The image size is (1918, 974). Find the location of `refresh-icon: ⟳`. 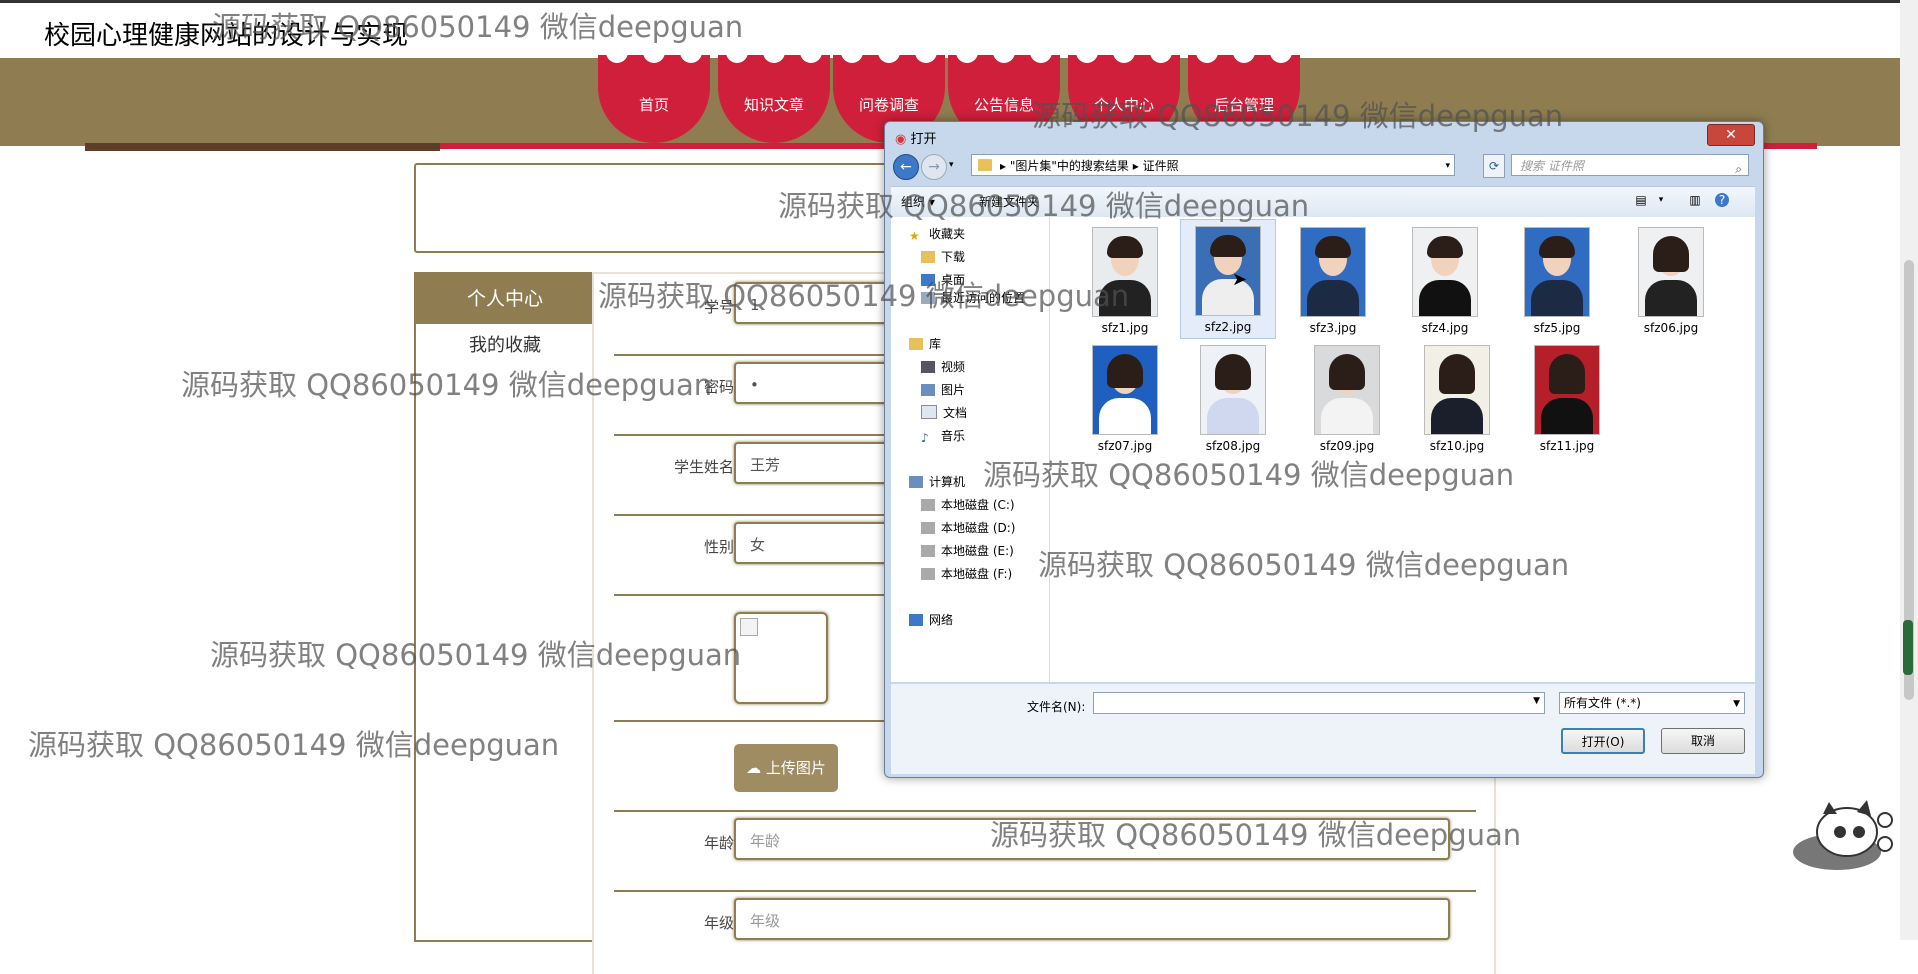

refresh-icon: ⟳ is located at coordinates (1494, 166).